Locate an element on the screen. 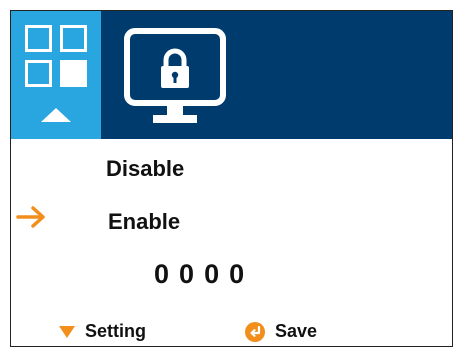 The image size is (457, 350). setting-hint: Setting is located at coordinates (102, 331).